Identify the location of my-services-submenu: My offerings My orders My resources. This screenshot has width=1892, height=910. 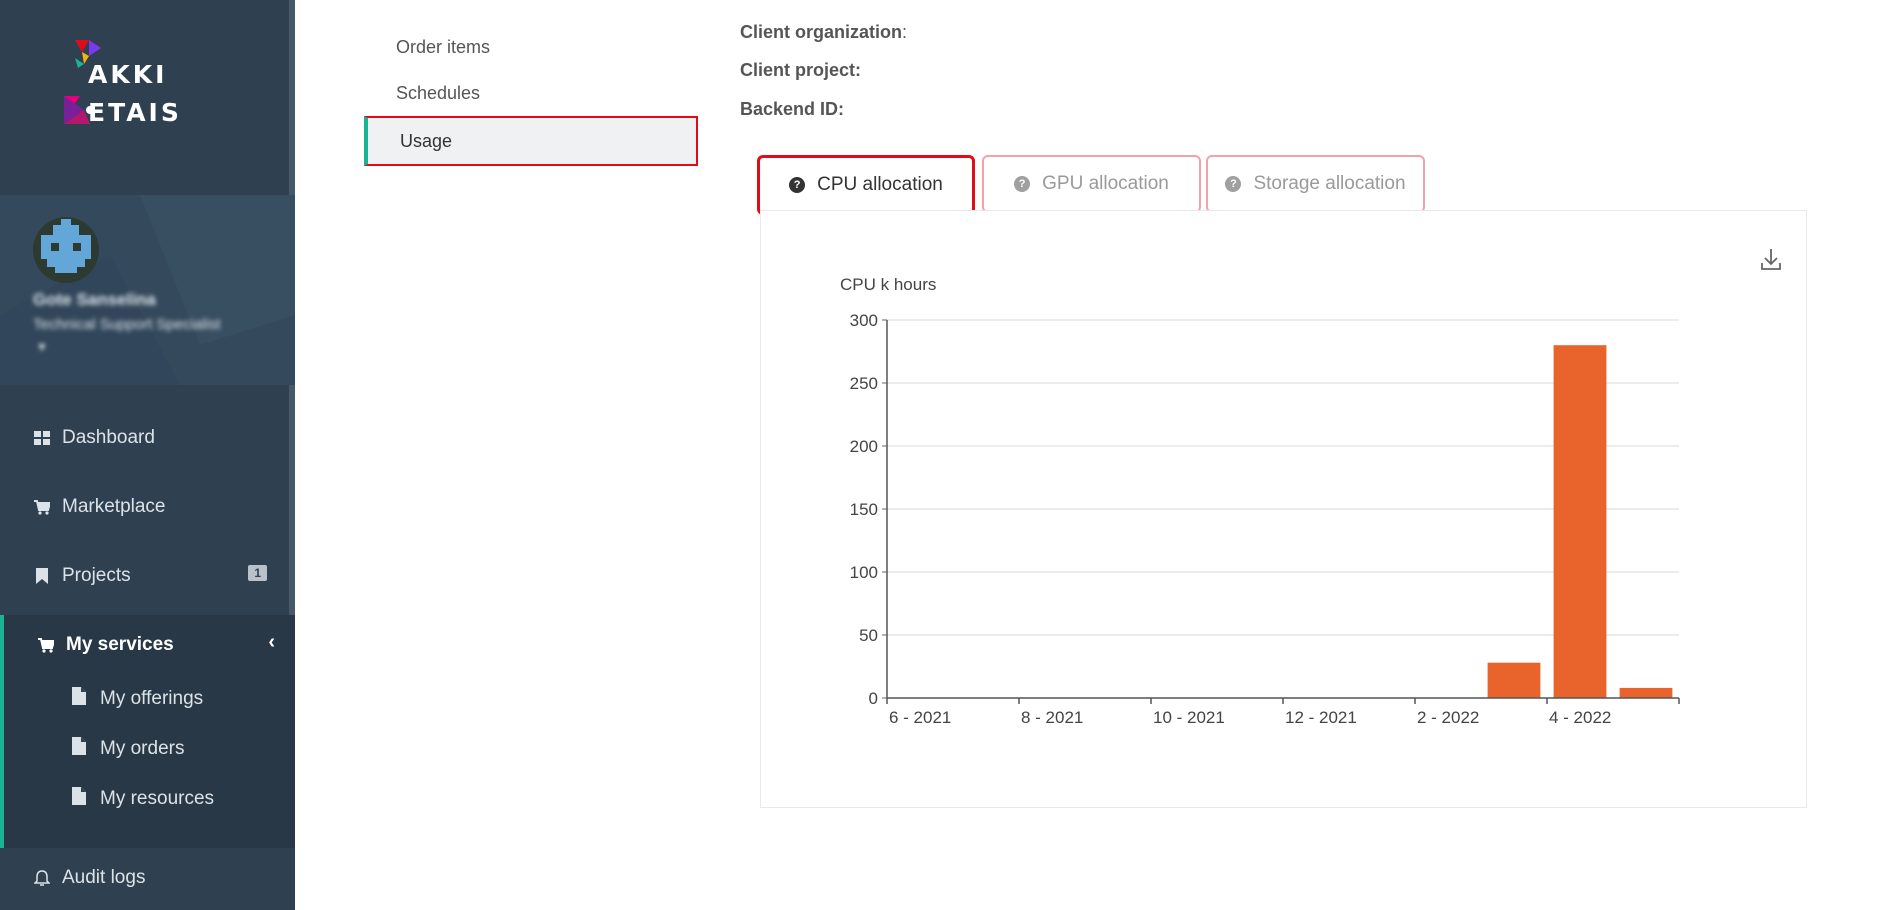
(147, 762).